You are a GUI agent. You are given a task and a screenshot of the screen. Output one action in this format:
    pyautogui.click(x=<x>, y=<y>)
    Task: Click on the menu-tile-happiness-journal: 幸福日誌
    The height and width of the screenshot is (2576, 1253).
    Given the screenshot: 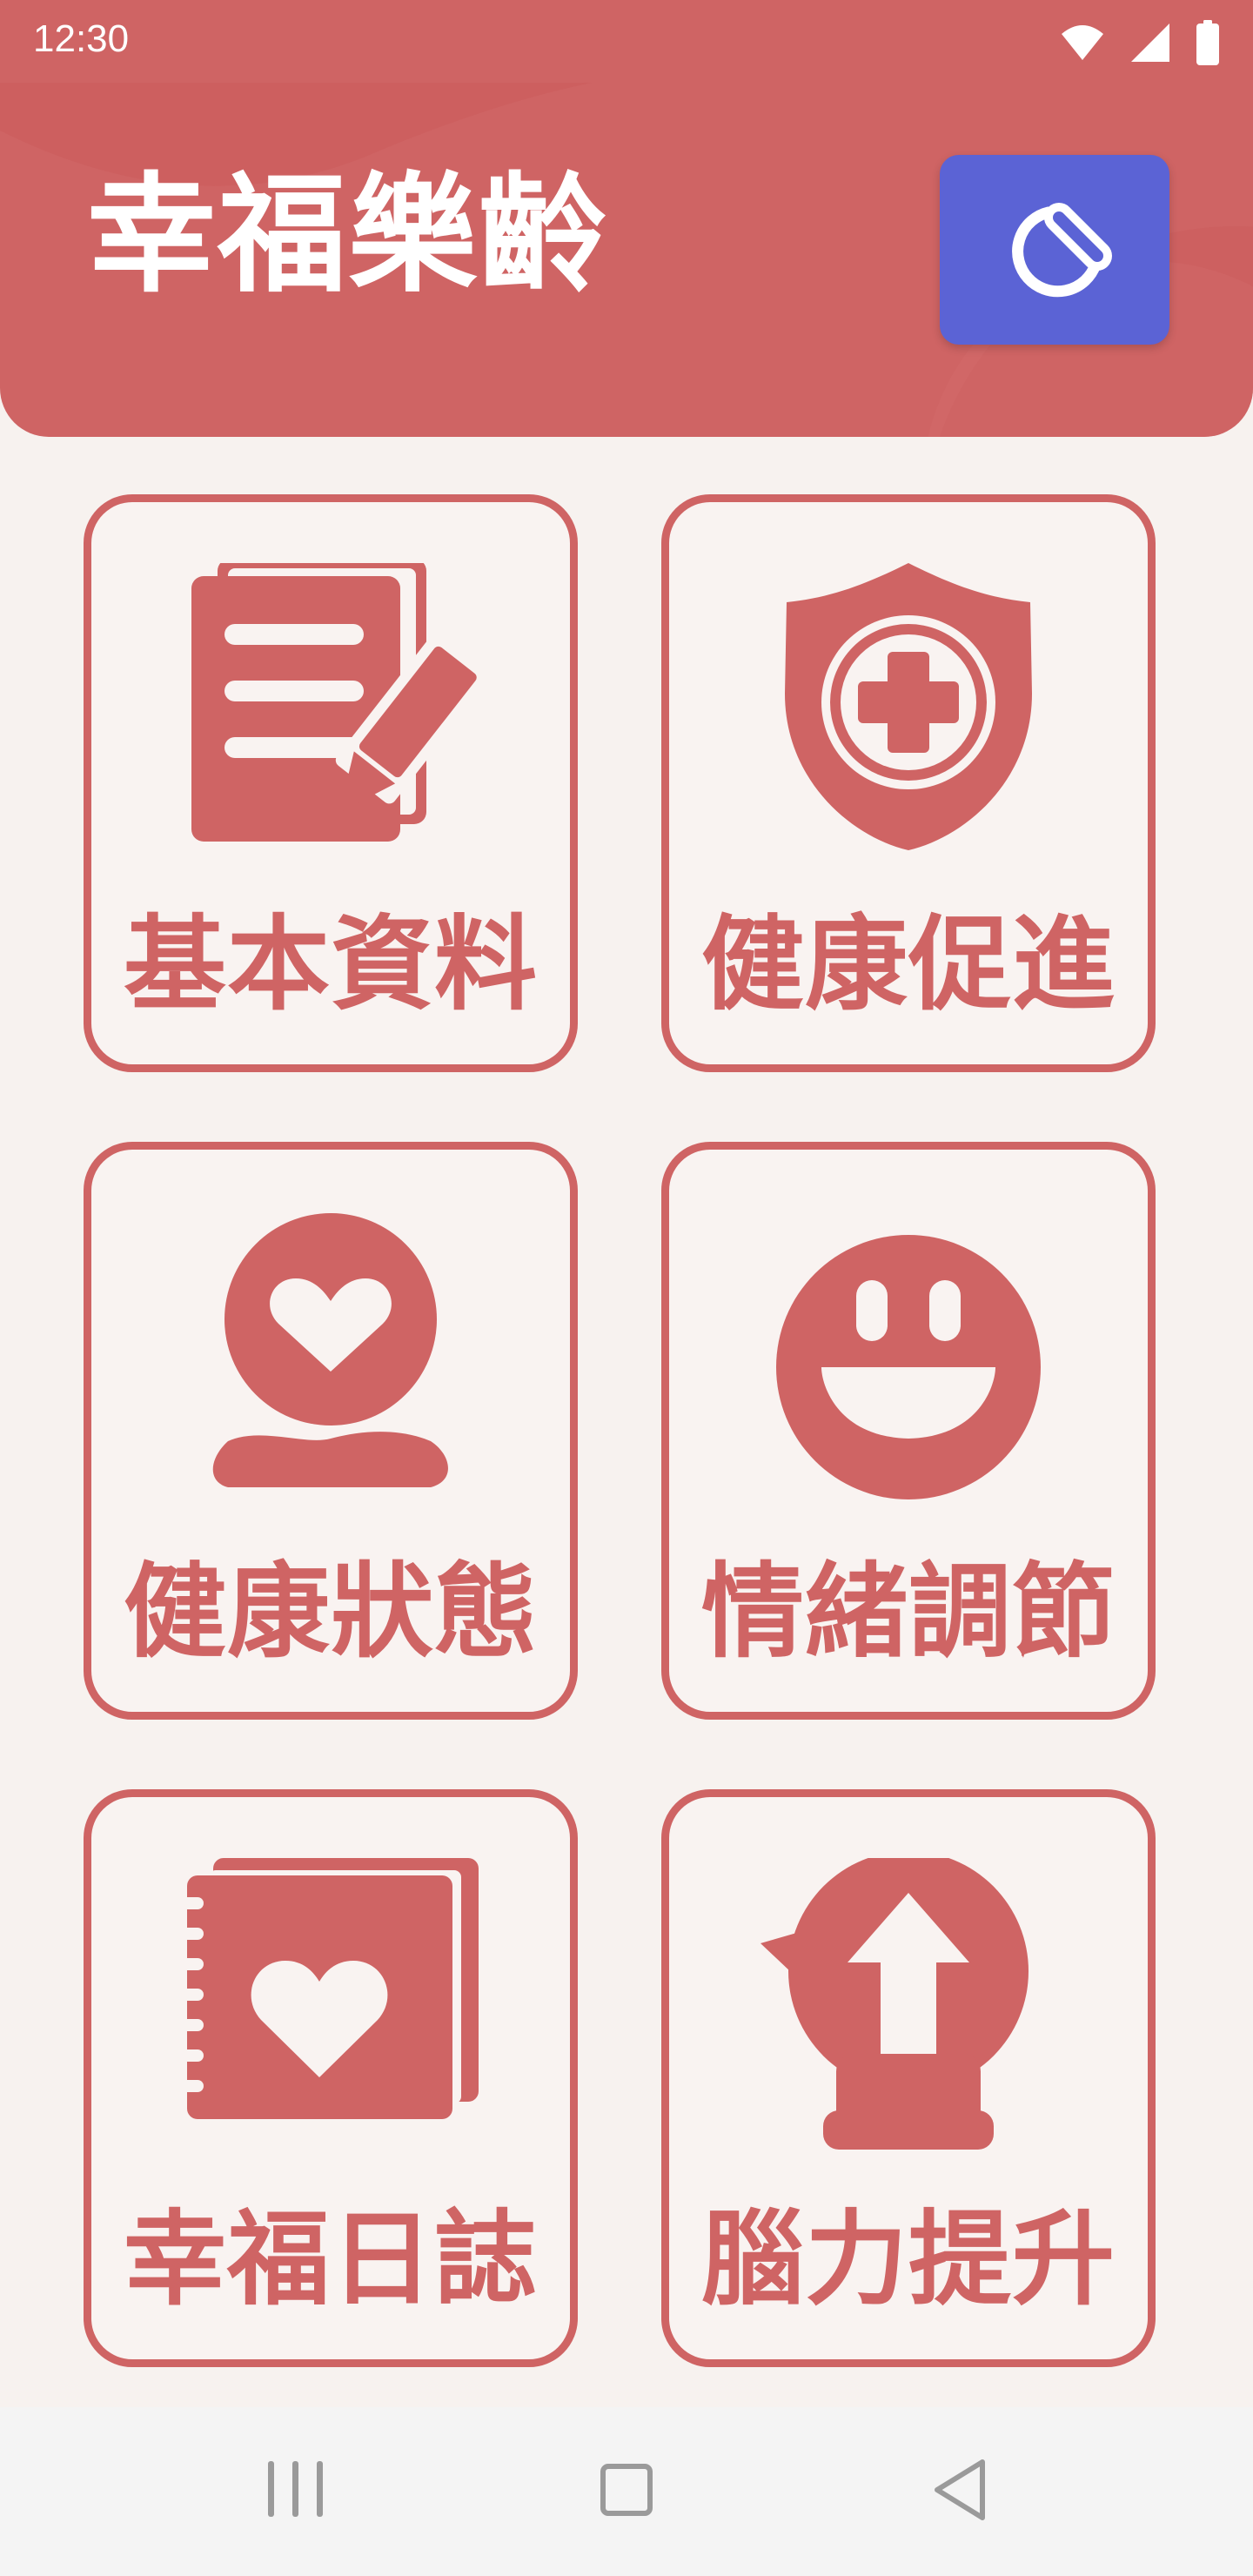 What is the action you would take?
    pyautogui.click(x=331, y=2078)
    